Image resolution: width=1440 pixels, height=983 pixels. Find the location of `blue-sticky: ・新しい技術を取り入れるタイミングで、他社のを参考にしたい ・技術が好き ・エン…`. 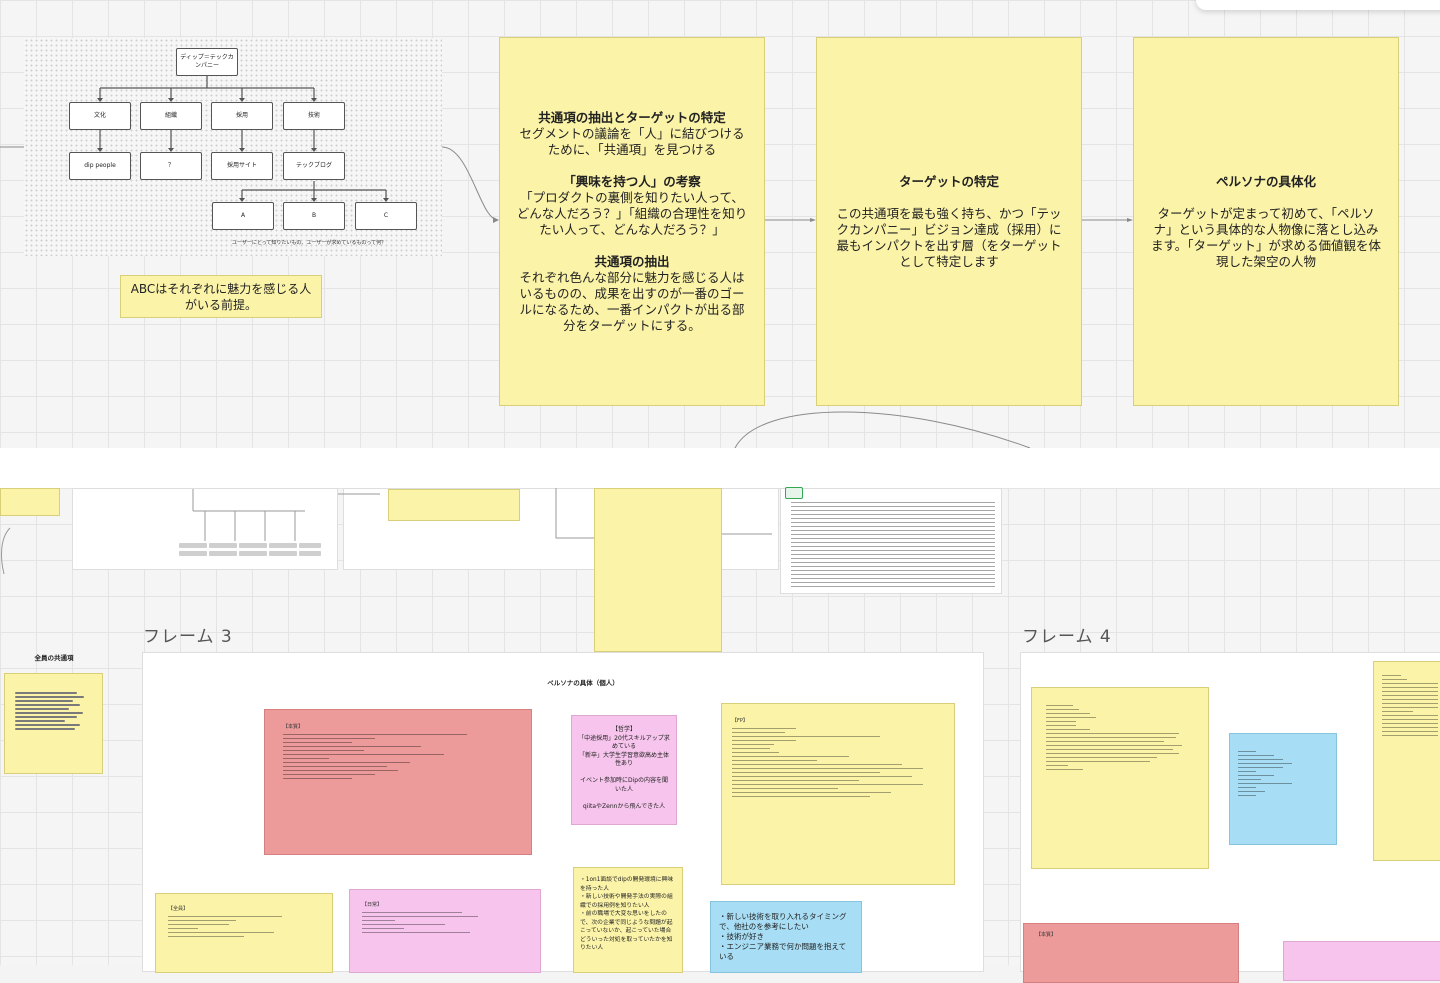

blue-sticky: ・新しい技術を取り入れるタイミングで、他社のを参考にしたい ・技術が好き ・エン… is located at coordinates (786, 937).